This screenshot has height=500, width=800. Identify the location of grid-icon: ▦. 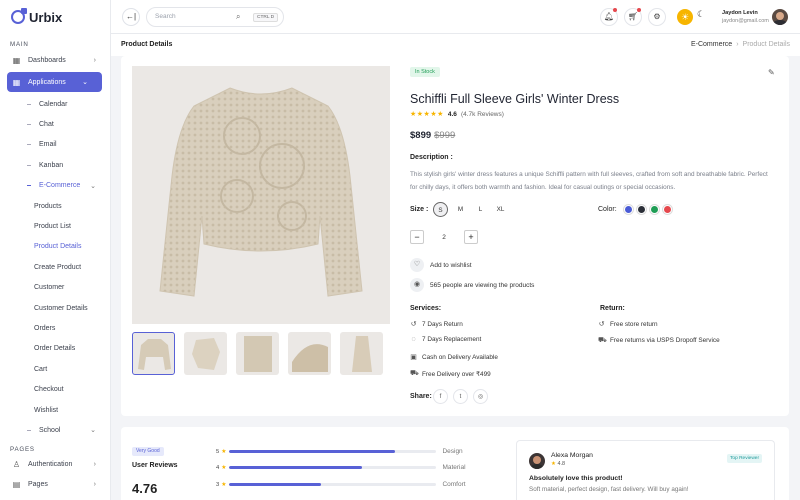
(16, 60).